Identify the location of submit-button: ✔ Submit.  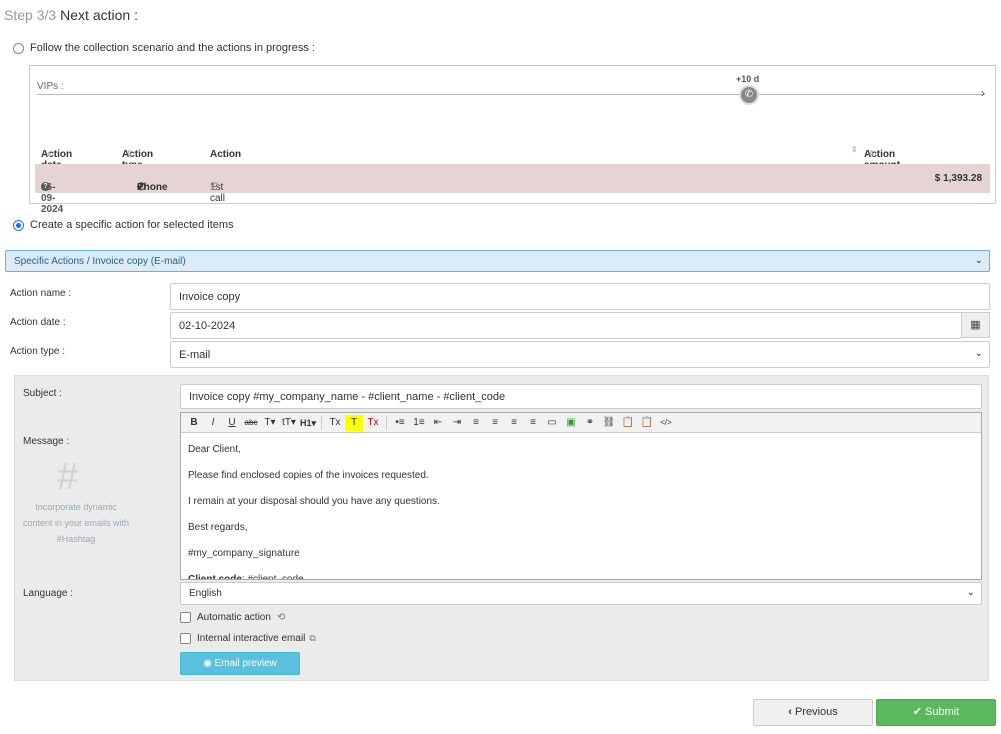
(936, 712).